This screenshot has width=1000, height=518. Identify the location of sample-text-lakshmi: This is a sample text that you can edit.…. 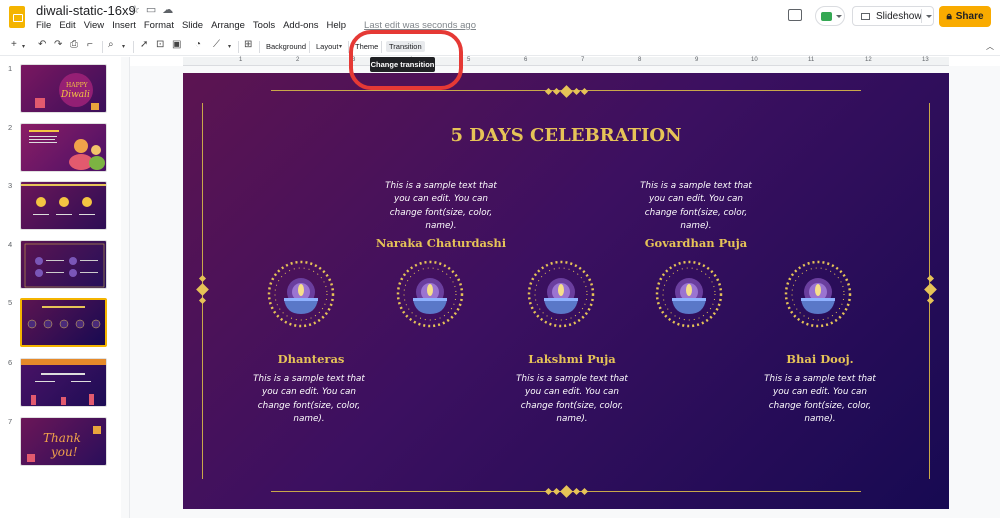
(572, 399).